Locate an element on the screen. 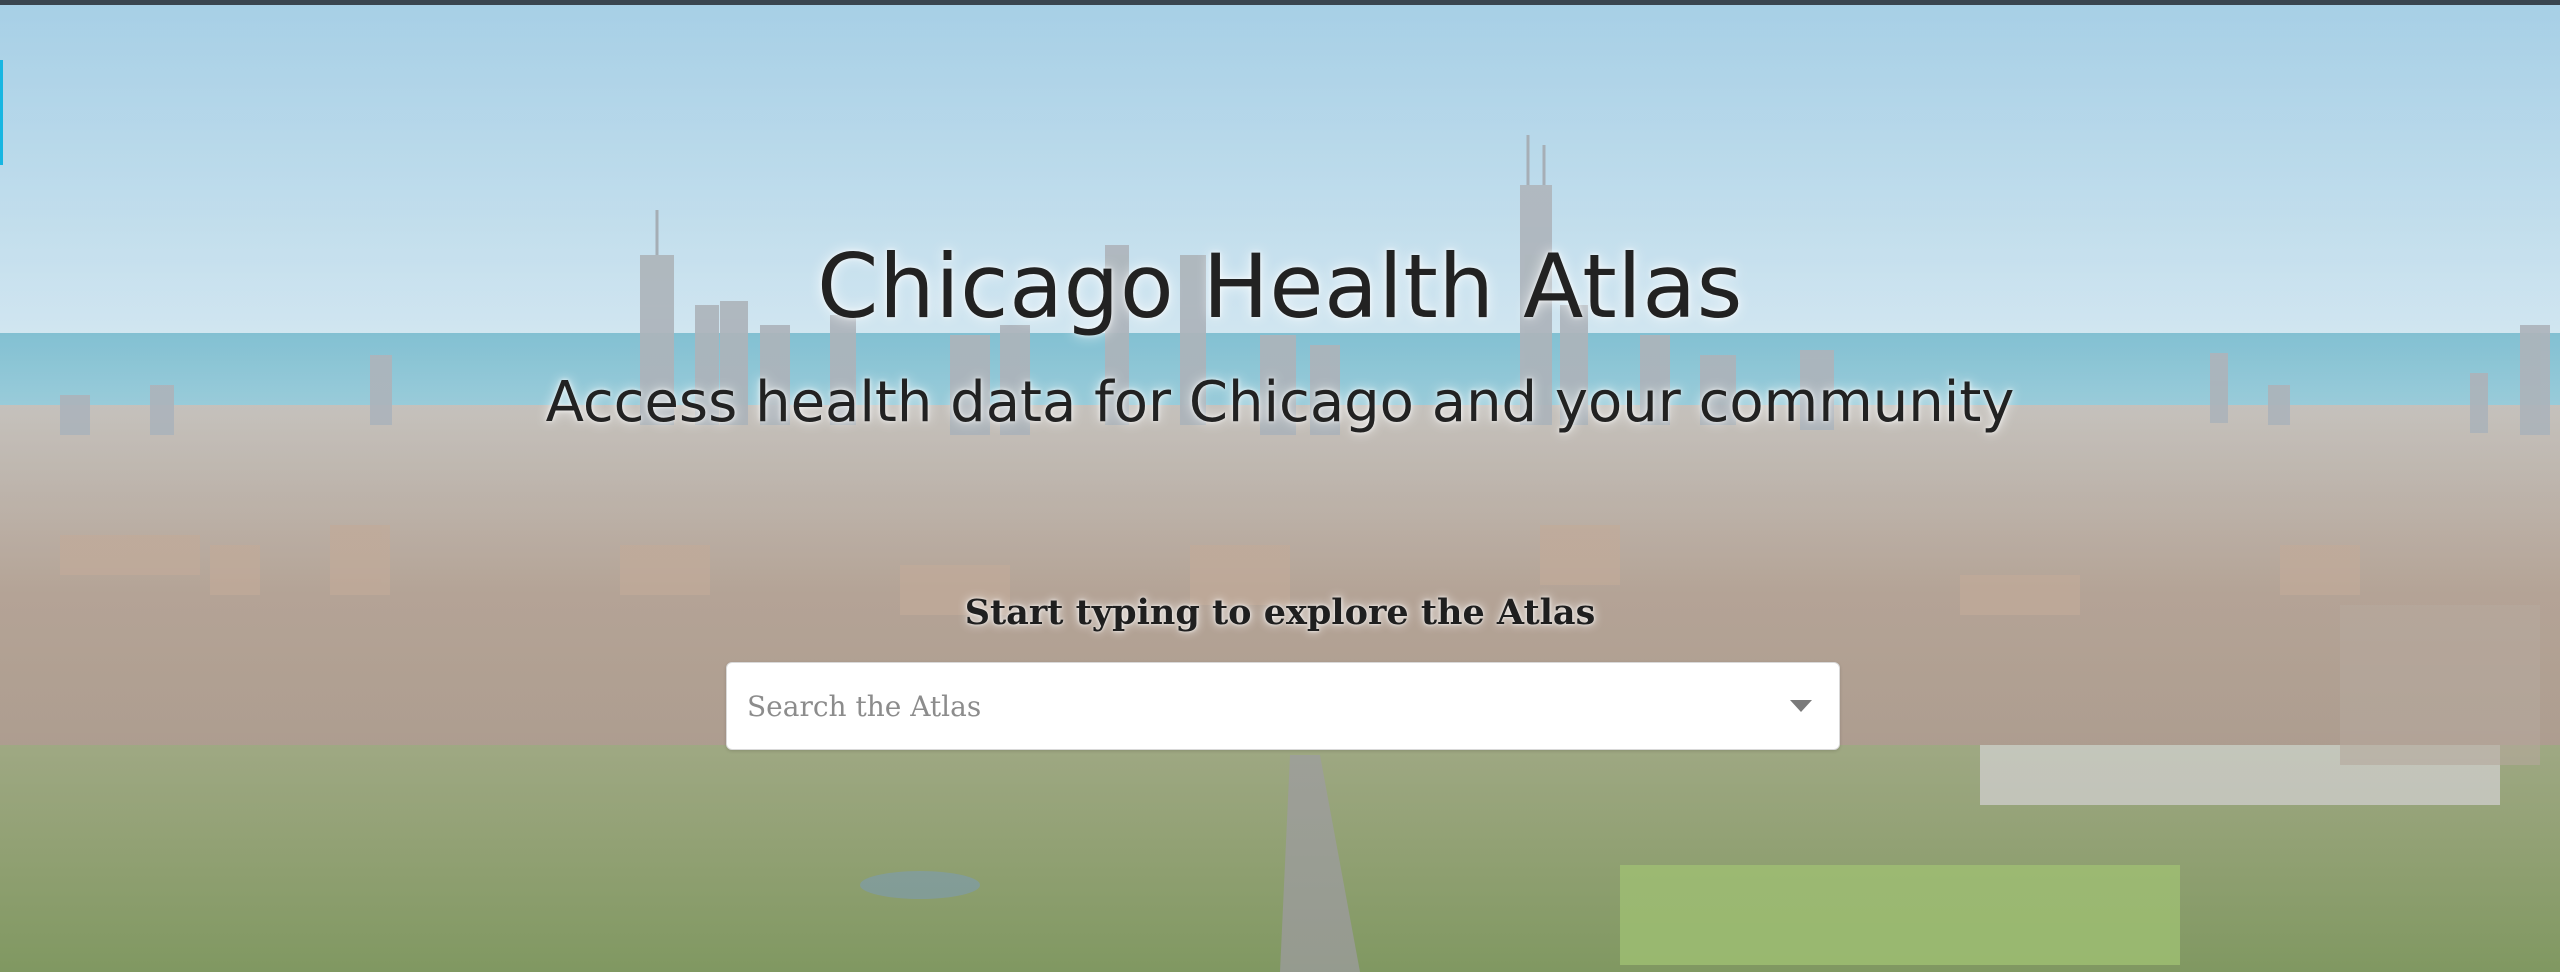 This screenshot has width=2560, height=972. search-select is located at coordinates (1283, 706).